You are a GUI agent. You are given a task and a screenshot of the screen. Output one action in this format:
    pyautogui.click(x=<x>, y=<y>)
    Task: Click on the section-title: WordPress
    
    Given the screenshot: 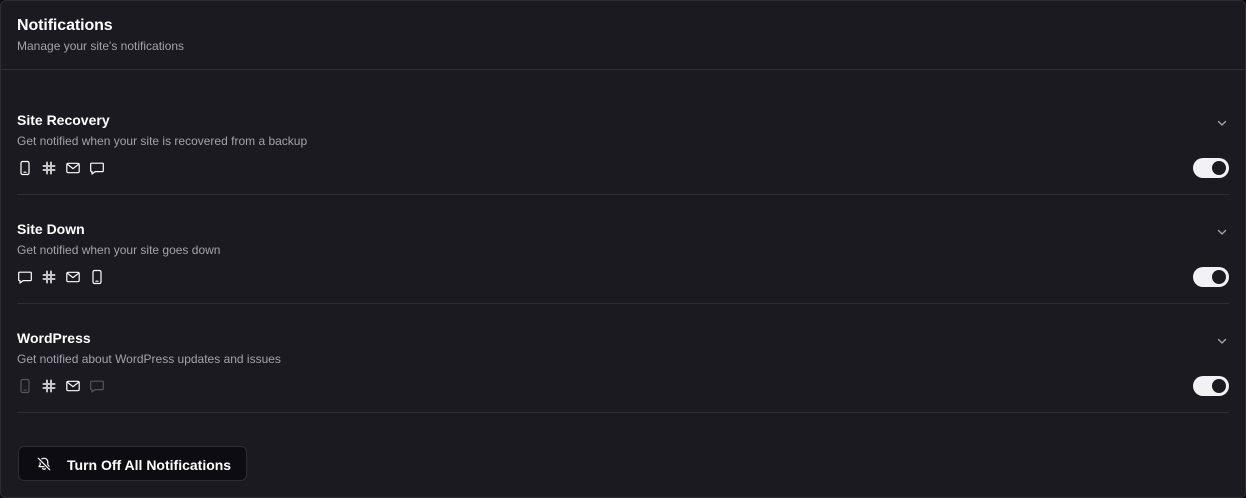 What is the action you would take?
    pyautogui.click(x=54, y=338)
    